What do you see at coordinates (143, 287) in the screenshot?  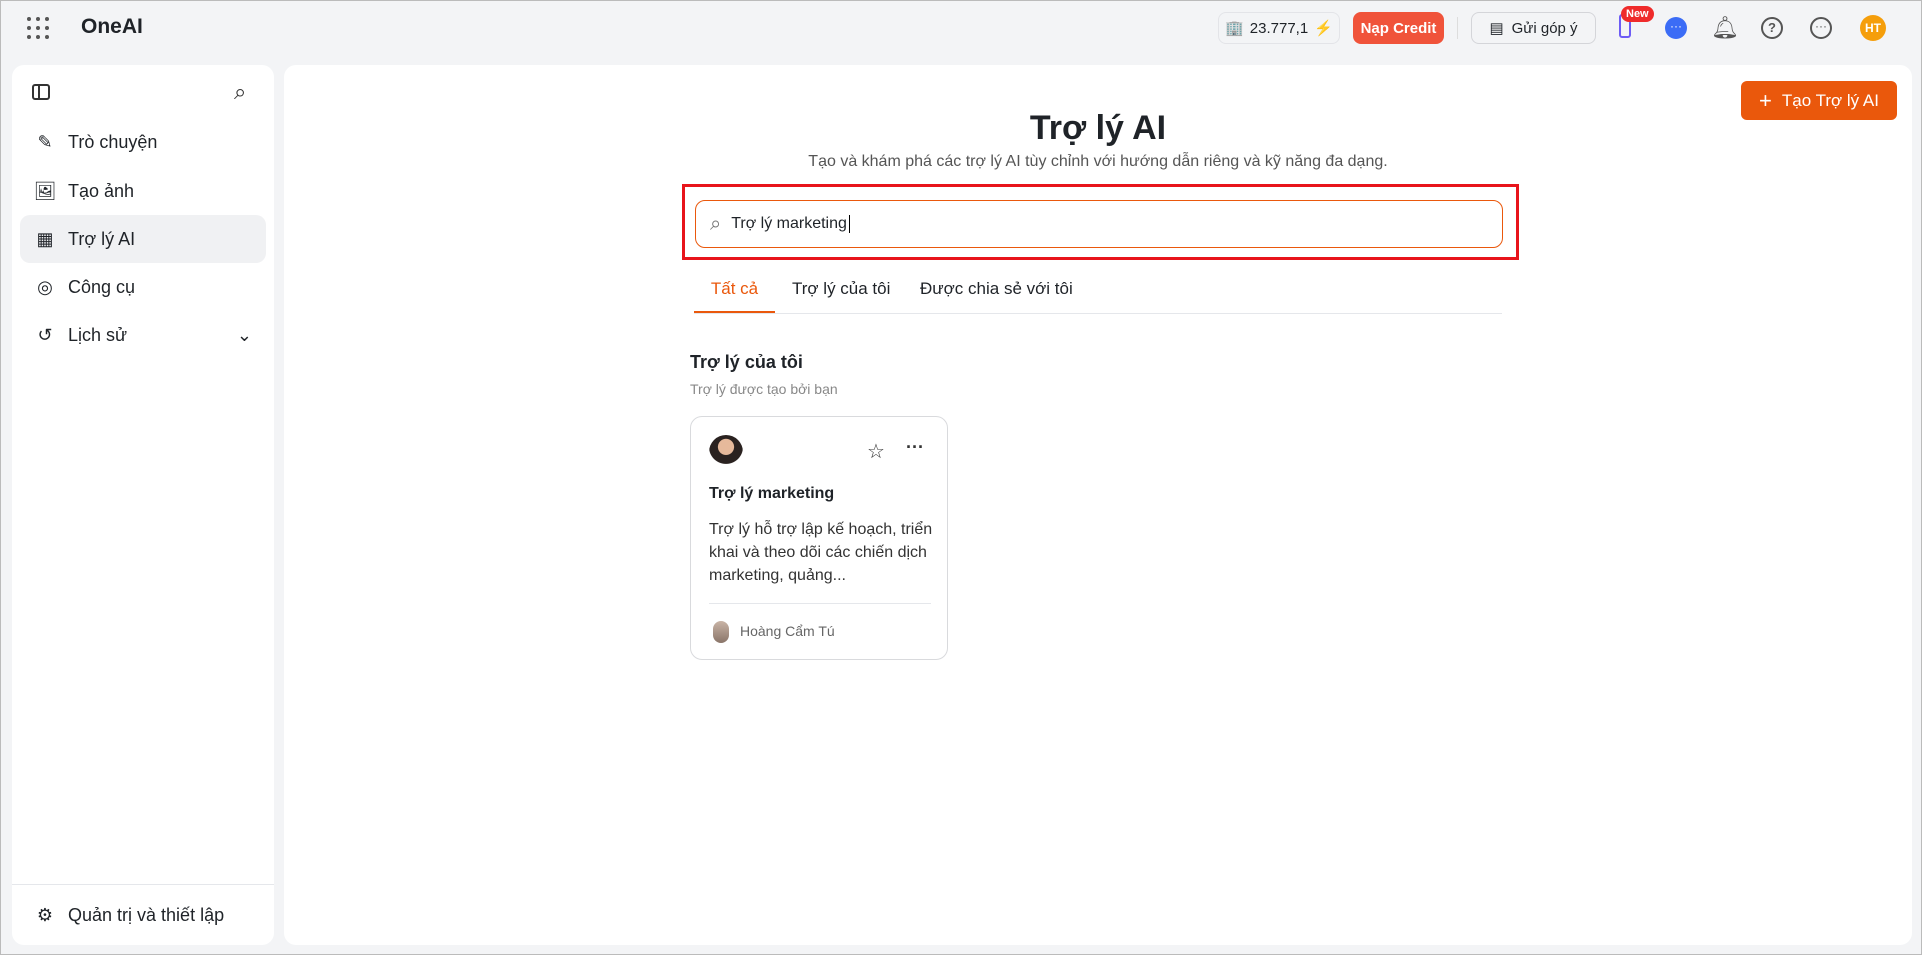 I see `sidebar-item-tools: ◎ Công cụ` at bounding box center [143, 287].